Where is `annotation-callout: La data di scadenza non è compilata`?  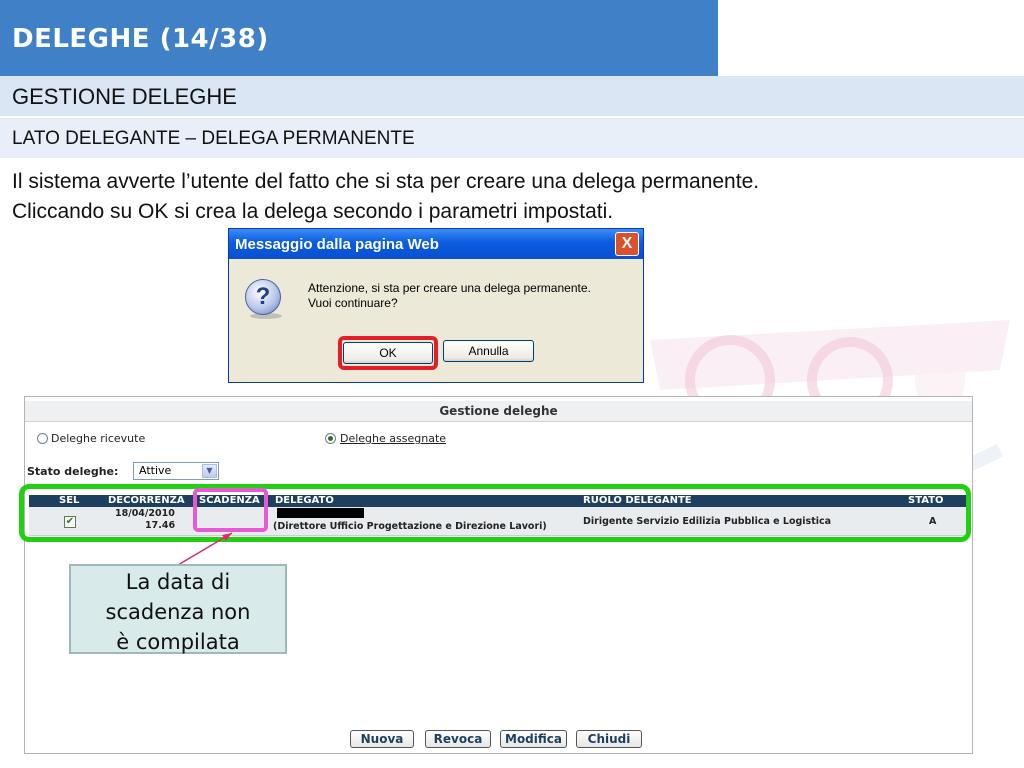 annotation-callout: La data di scadenza non è compilata is located at coordinates (178, 609).